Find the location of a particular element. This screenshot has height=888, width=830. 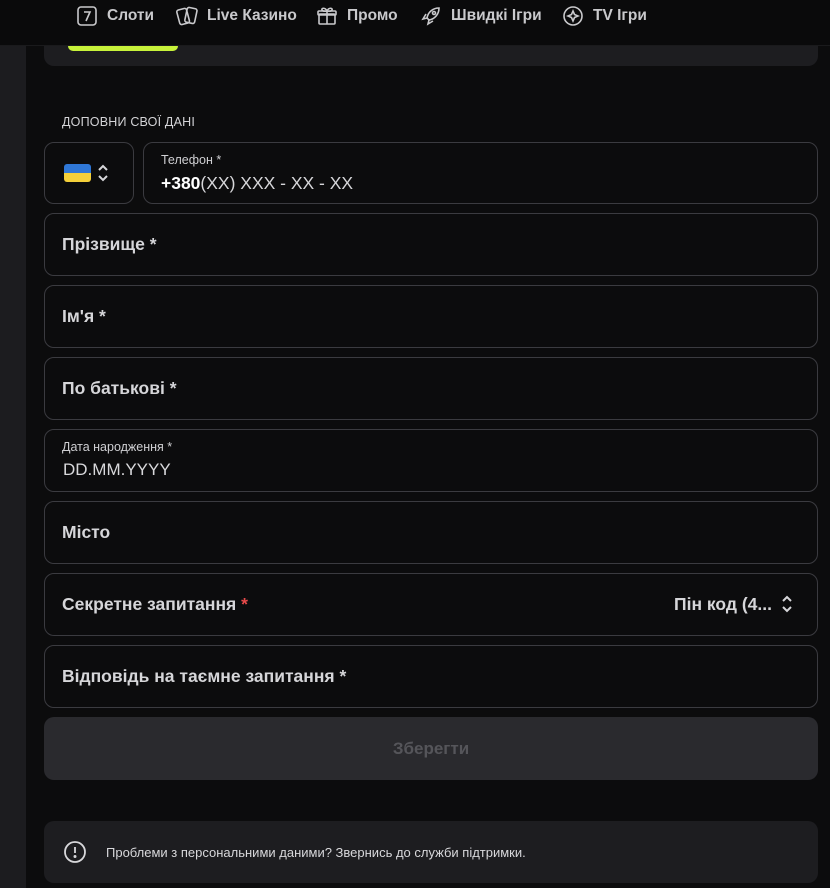

cards-icon is located at coordinates (187, 16).